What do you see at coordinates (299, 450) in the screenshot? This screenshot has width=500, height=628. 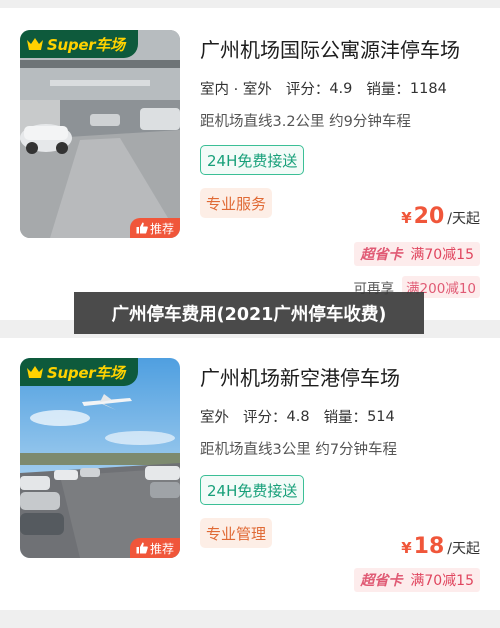 I see `distance-info: 距机场直线3公里 约7分钟车程` at bounding box center [299, 450].